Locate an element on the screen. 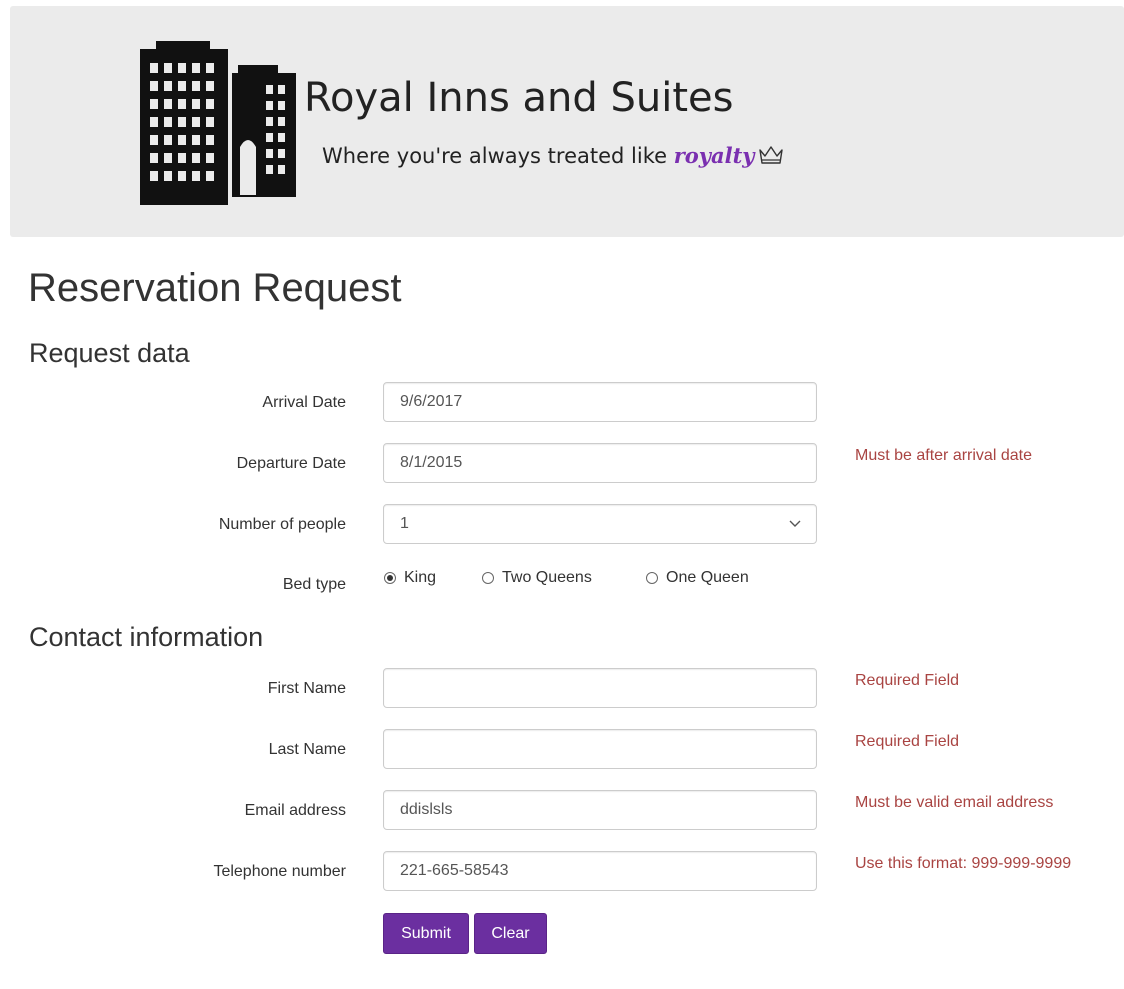 The image size is (1124, 989). arrival-date-input is located at coordinates (600, 402).